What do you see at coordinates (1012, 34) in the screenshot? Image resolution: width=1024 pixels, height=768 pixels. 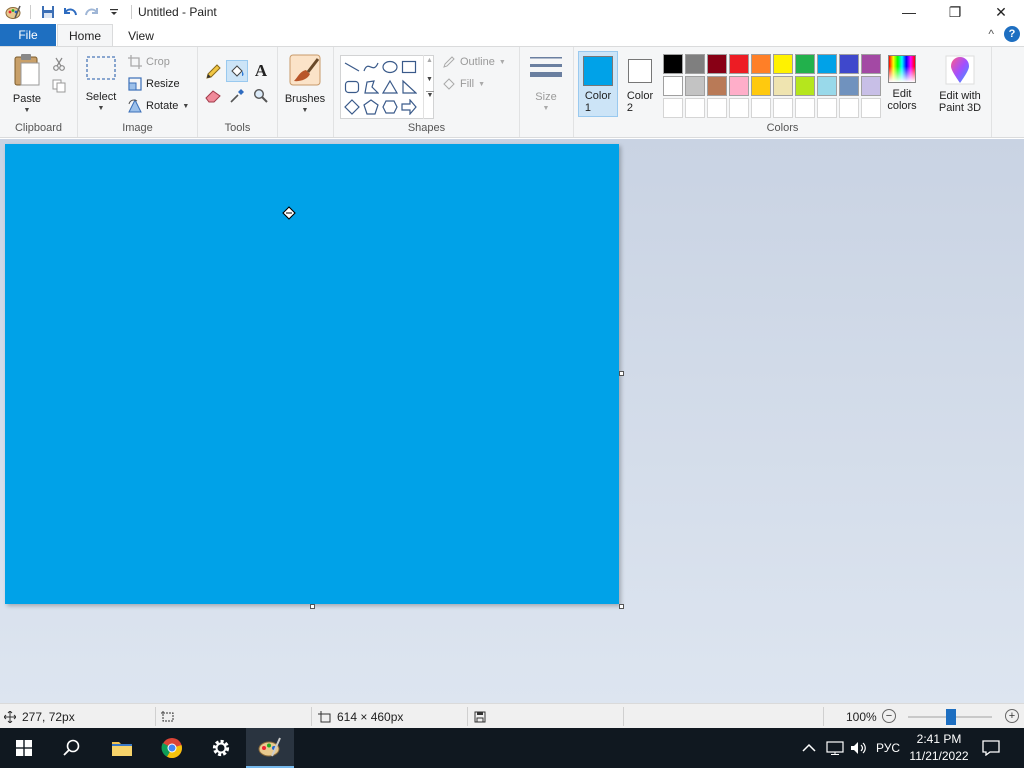 I see `help-icon: ?` at bounding box center [1012, 34].